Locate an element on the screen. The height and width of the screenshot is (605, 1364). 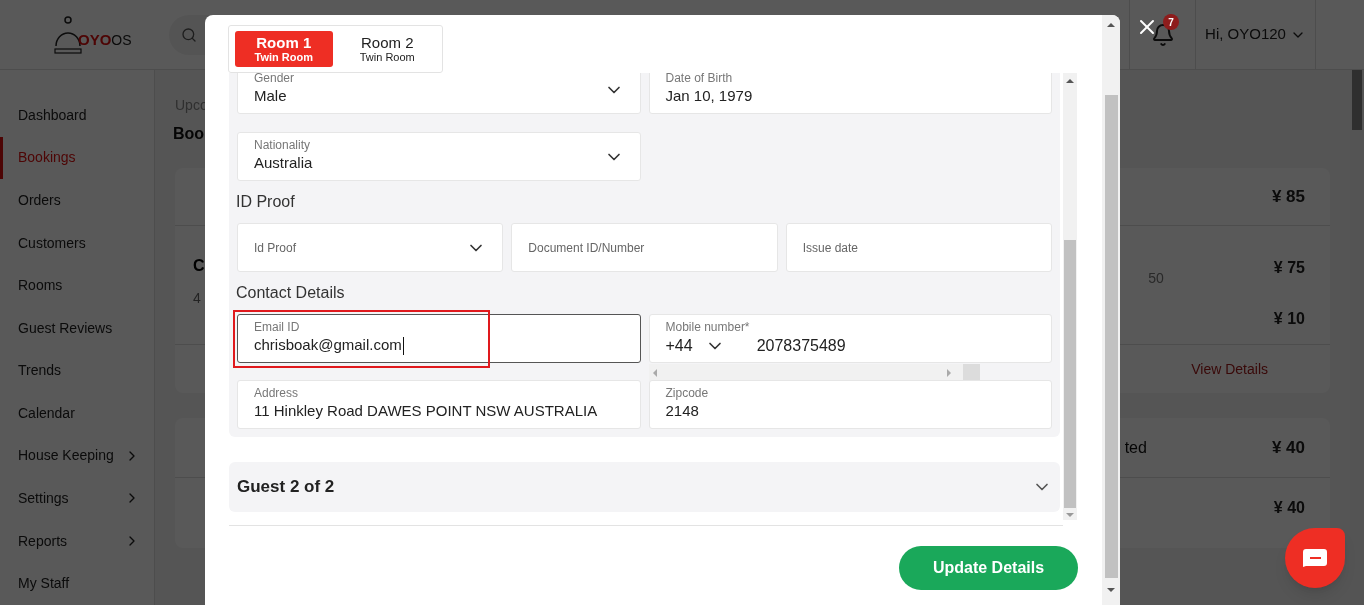
sidebar-item: Reports is located at coordinates (77, 541).